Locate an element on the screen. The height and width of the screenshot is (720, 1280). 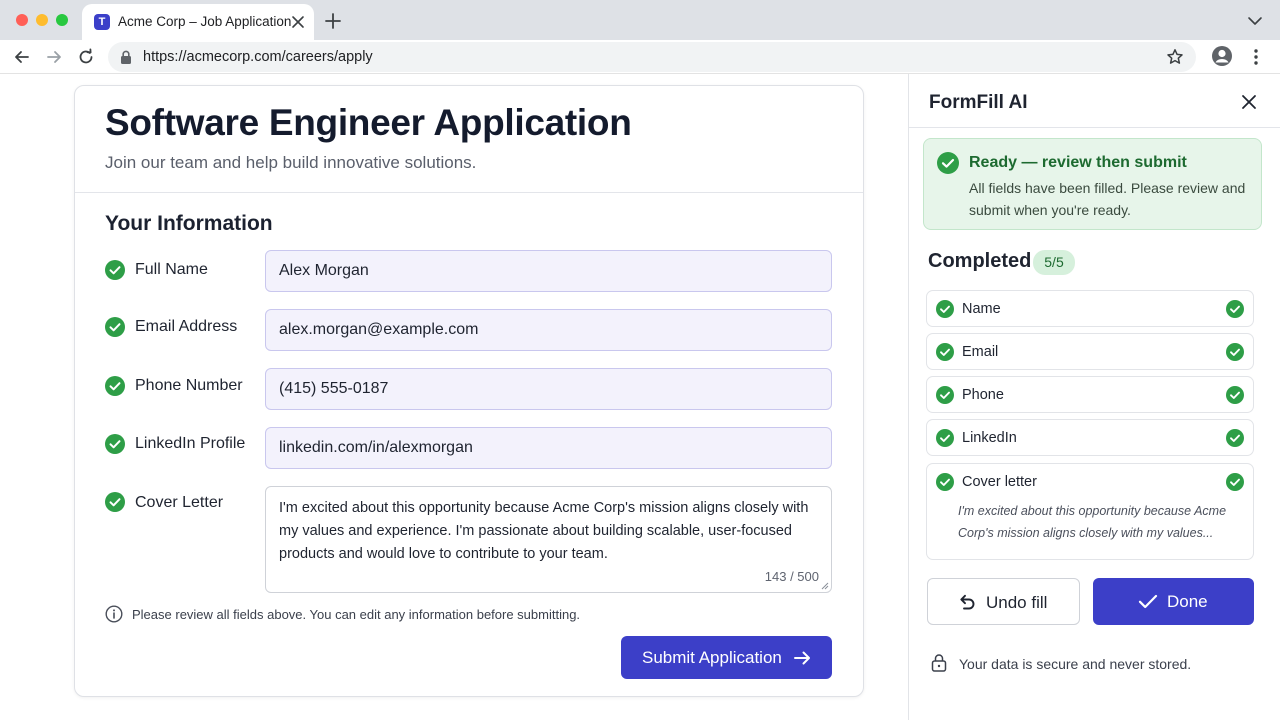
window-close-dot is located at coordinates (22, 20).